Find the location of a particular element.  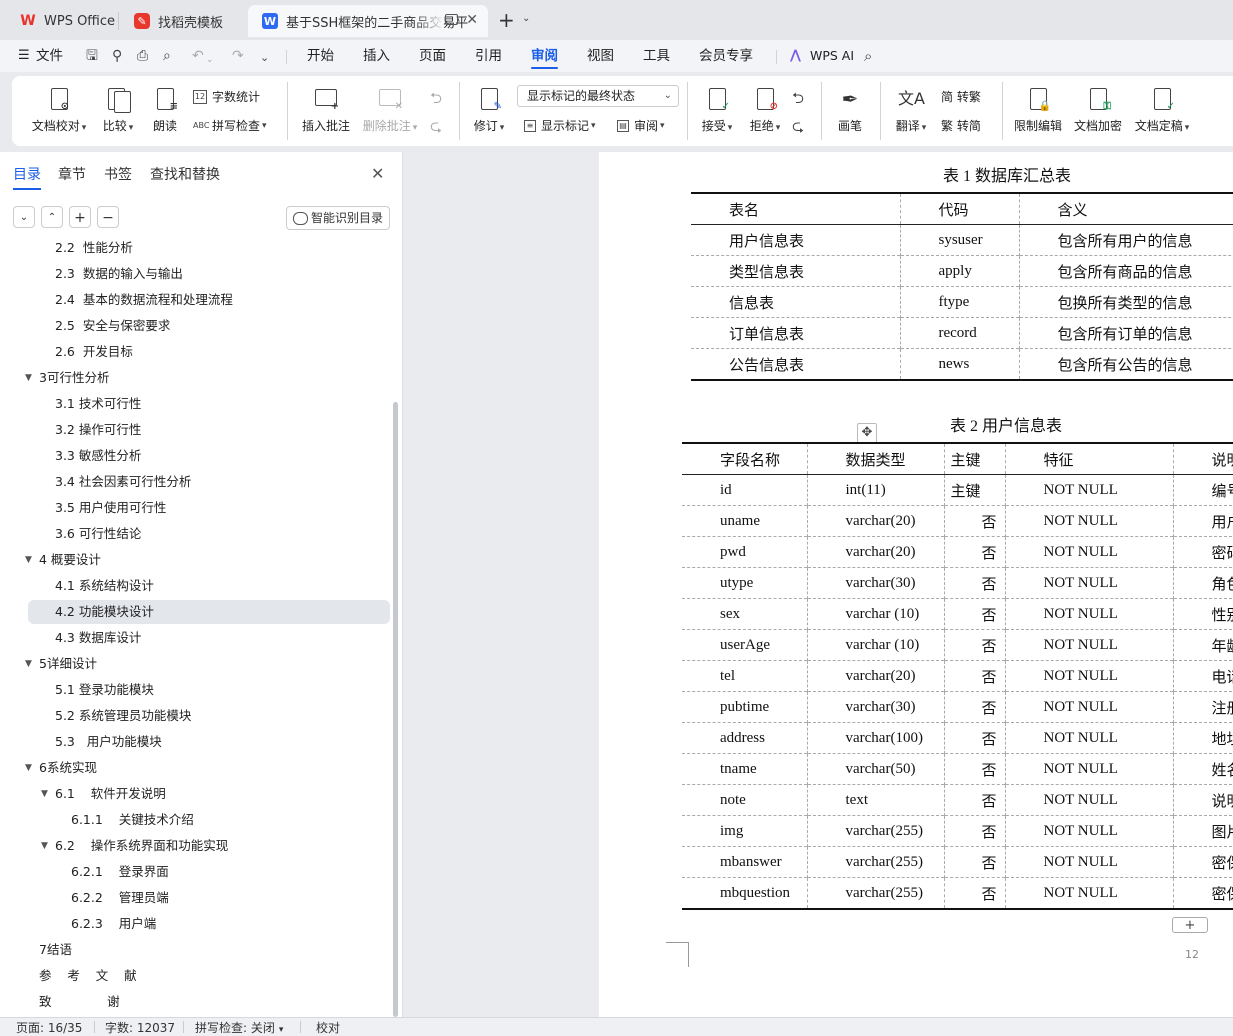

table-cell: record is located at coordinates (959, 333).